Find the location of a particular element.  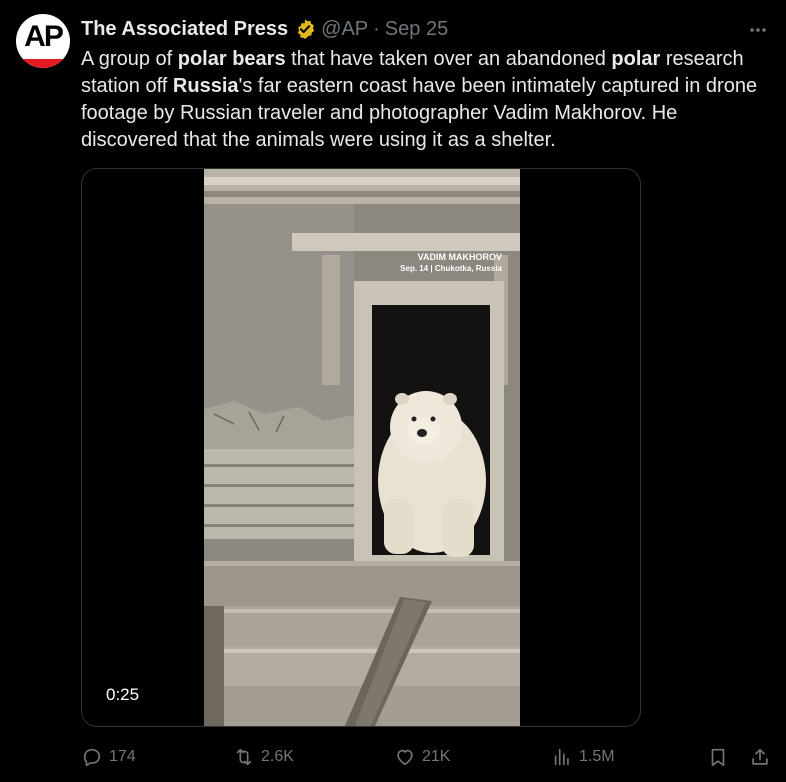

reply-button: 174 is located at coordinates (108, 757).